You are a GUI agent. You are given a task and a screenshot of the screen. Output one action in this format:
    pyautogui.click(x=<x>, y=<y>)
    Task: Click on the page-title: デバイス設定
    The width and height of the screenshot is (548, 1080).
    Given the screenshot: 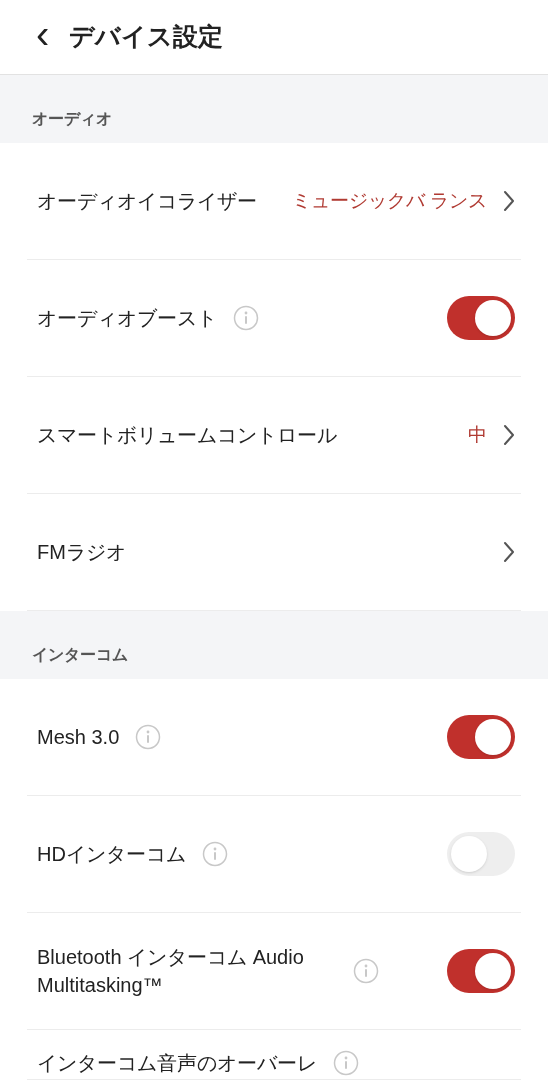 What is the action you would take?
    pyautogui.click(x=146, y=37)
    